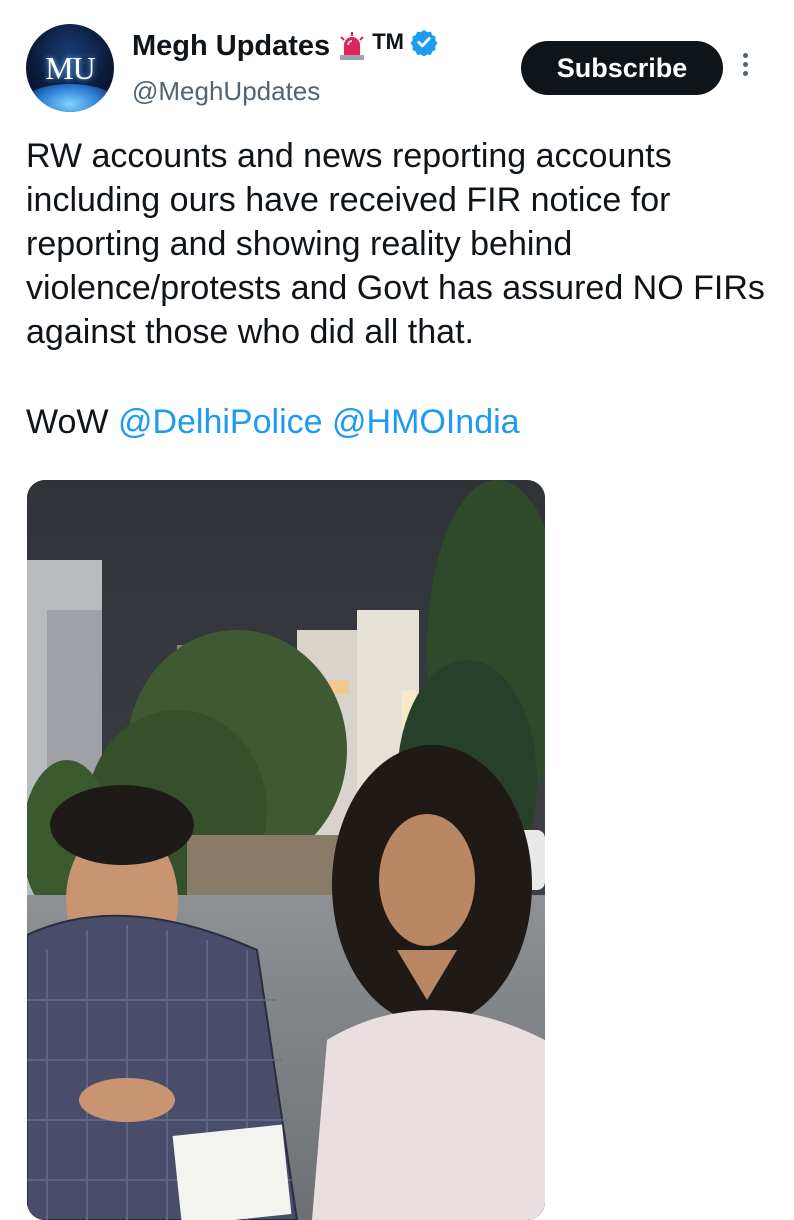 This screenshot has width=794, height=1220. What do you see at coordinates (745, 68) in the screenshot?
I see `more-options-icon` at bounding box center [745, 68].